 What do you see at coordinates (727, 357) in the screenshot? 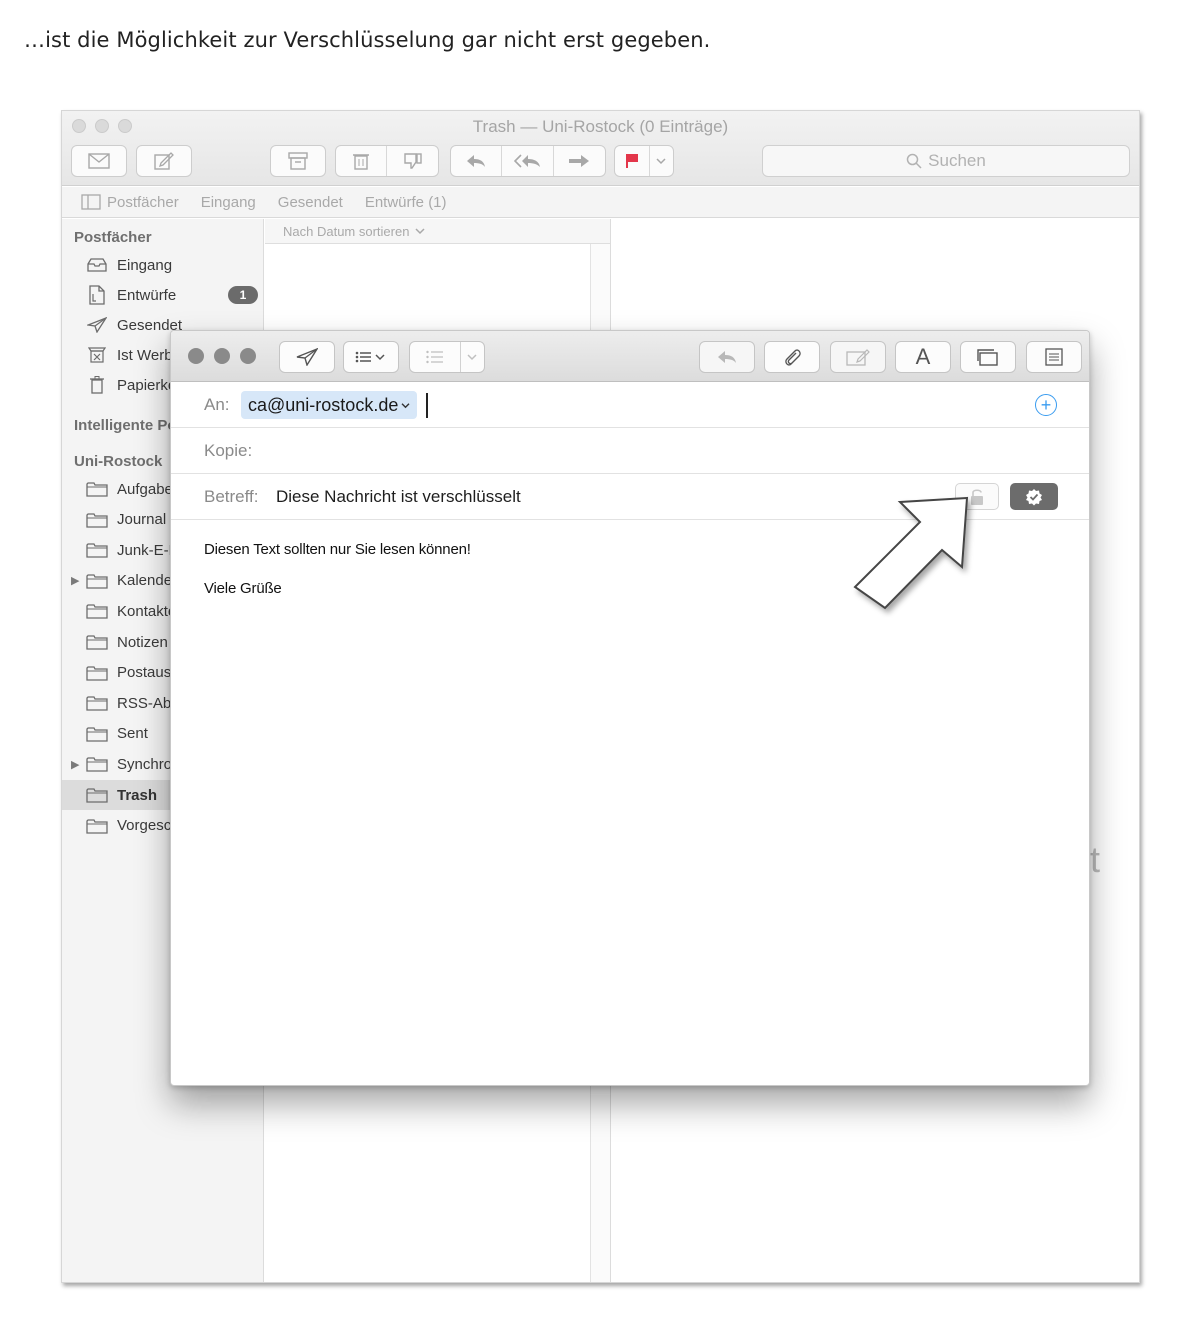
I see `compose-reply-button` at bounding box center [727, 357].